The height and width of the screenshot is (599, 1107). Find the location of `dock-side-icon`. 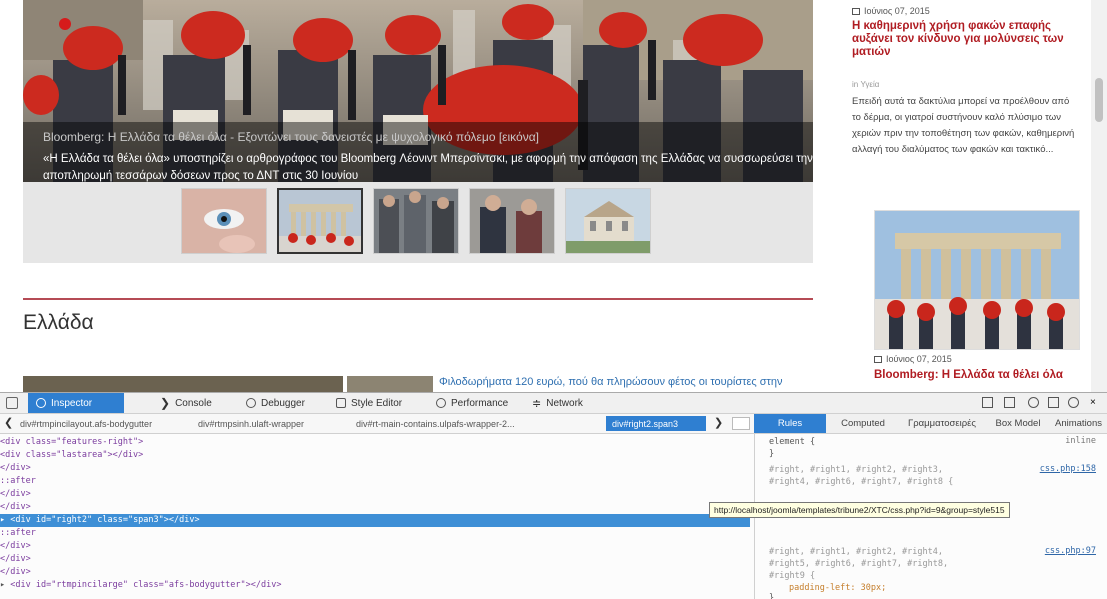

dock-side-icon is located at coordinates (1009, 402).